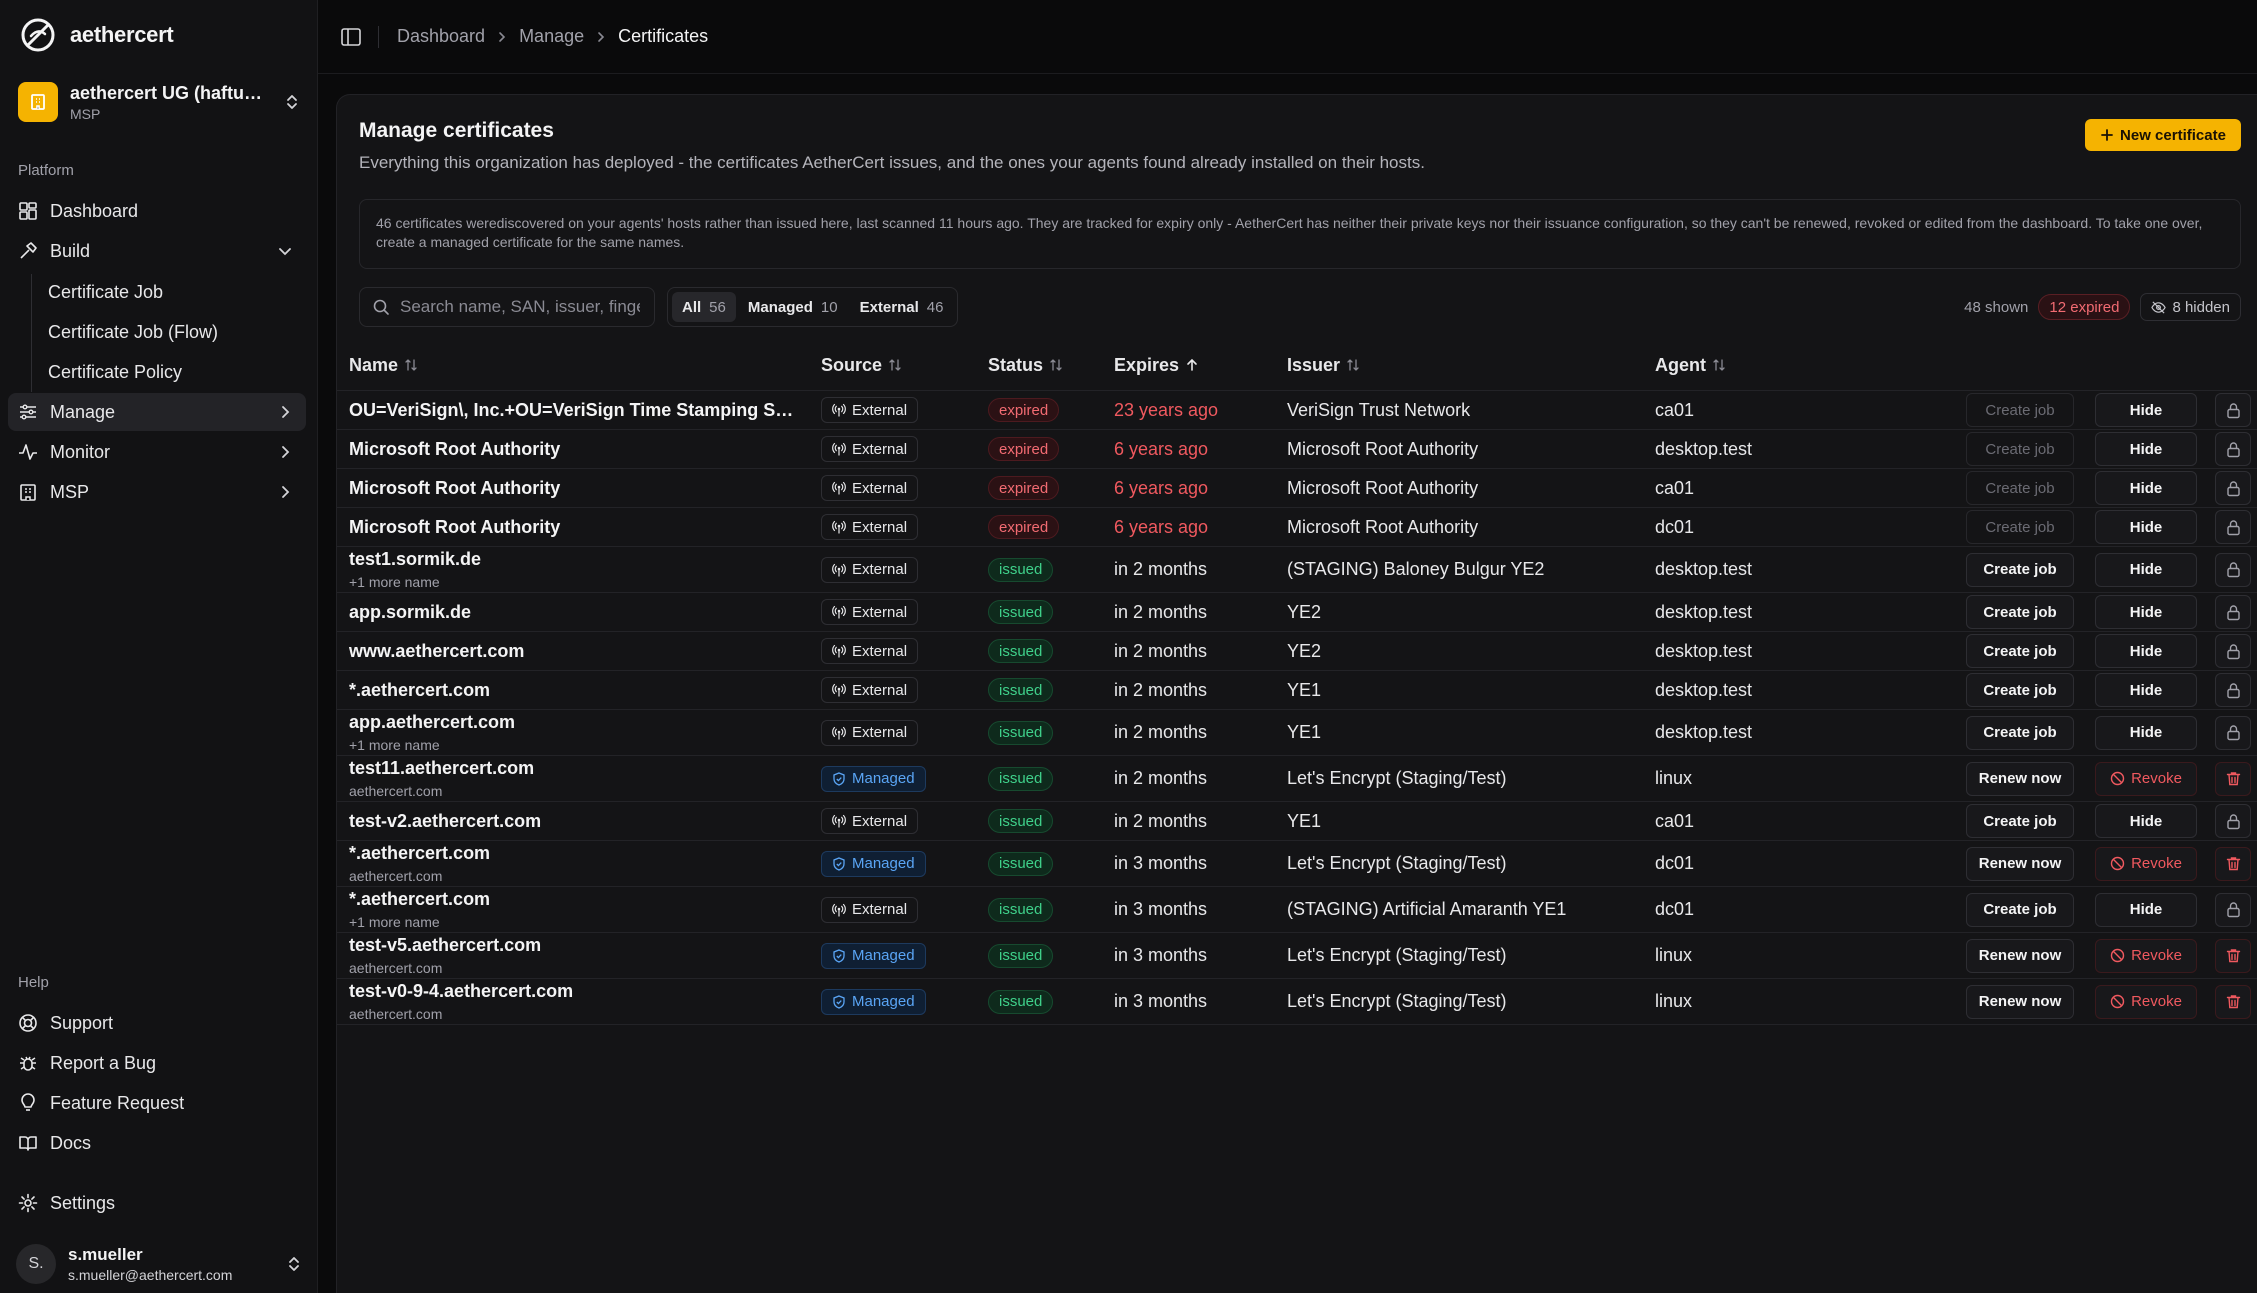 Image resolution: width=2257 pixels, height=1293 pixels. Describe the element at coordinates (160, 102) in the screenshot. I see `org-switcher: aethercert UG (haftung... MSP` at that location.